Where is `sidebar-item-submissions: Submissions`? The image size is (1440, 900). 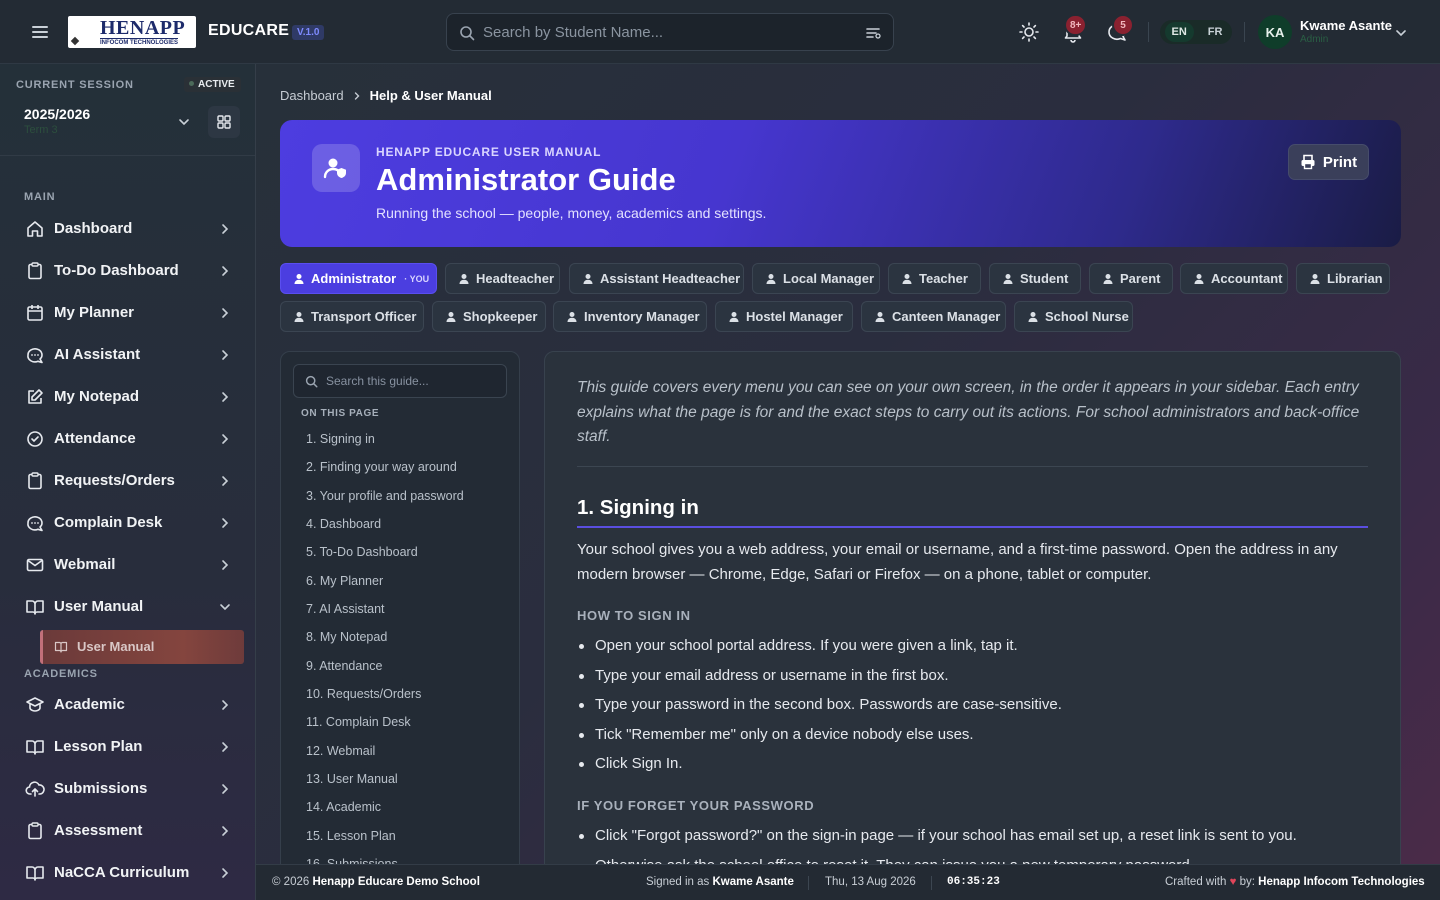 sidebar-item-submissions: Submissions is located at coordinates (128, 788).